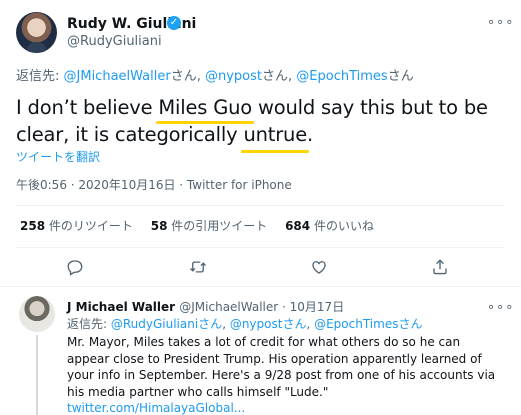 This screenshot has height=415, width=521. Describe the element at coordinates (317, 307) in the screenshot. I see `reply-date: 10月17日` at that location.